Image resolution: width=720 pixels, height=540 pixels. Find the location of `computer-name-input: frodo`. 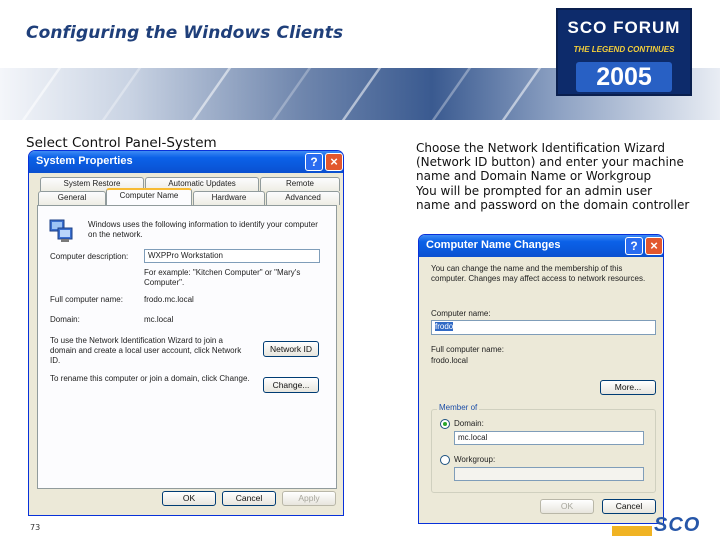

computer-name-input: frodo is located at coordinates (543, 327).